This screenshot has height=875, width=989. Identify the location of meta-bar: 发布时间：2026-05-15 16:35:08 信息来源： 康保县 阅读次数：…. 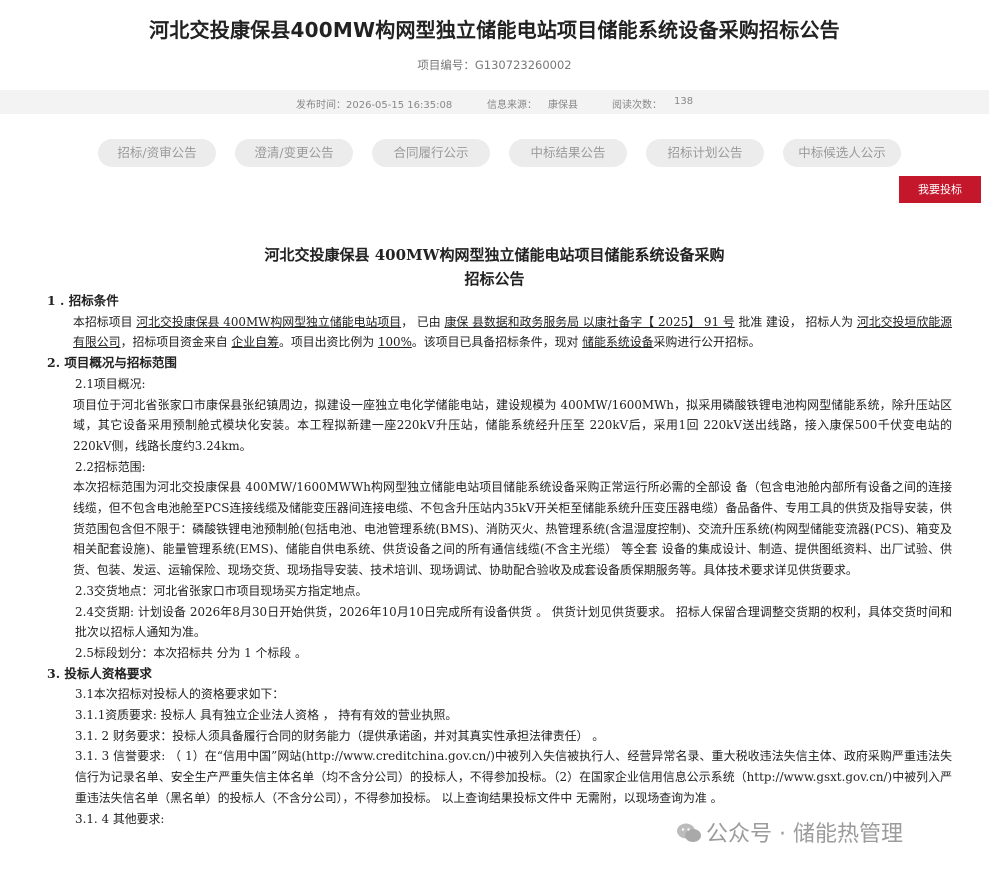
(494, 102).